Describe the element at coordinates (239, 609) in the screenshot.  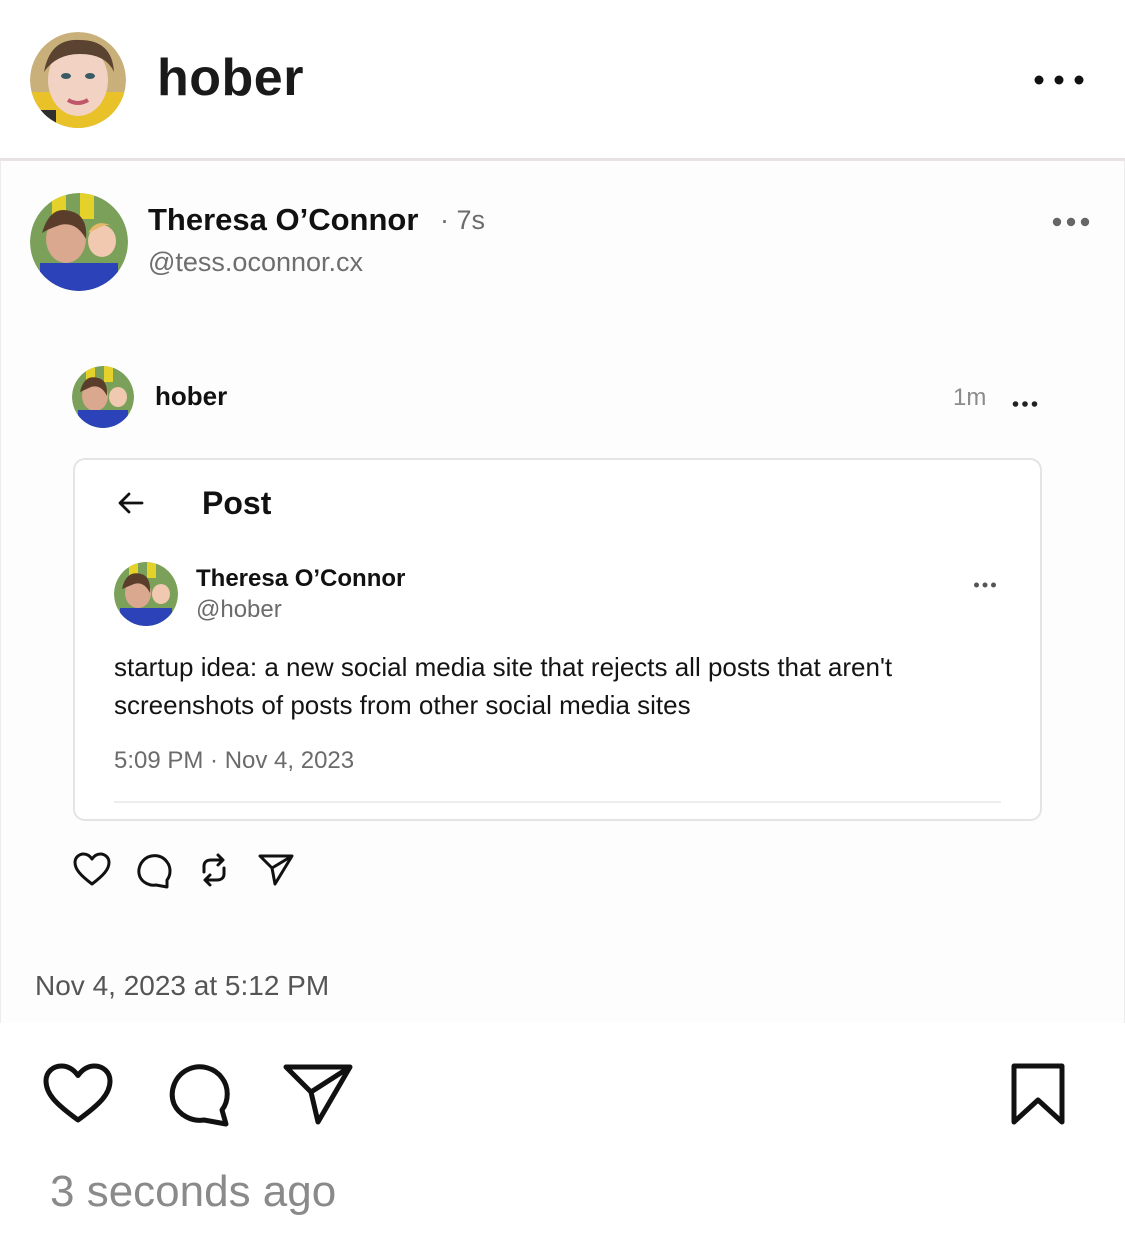
I see `card-author-handle: @hober` at that location.